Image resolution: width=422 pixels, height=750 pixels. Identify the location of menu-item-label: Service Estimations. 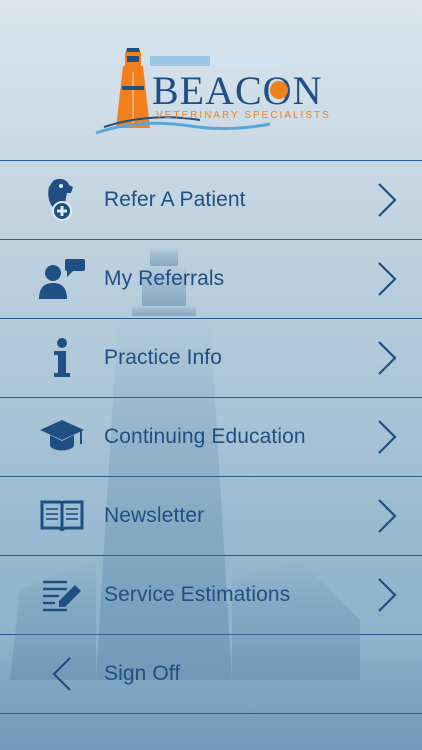
(197, 594).